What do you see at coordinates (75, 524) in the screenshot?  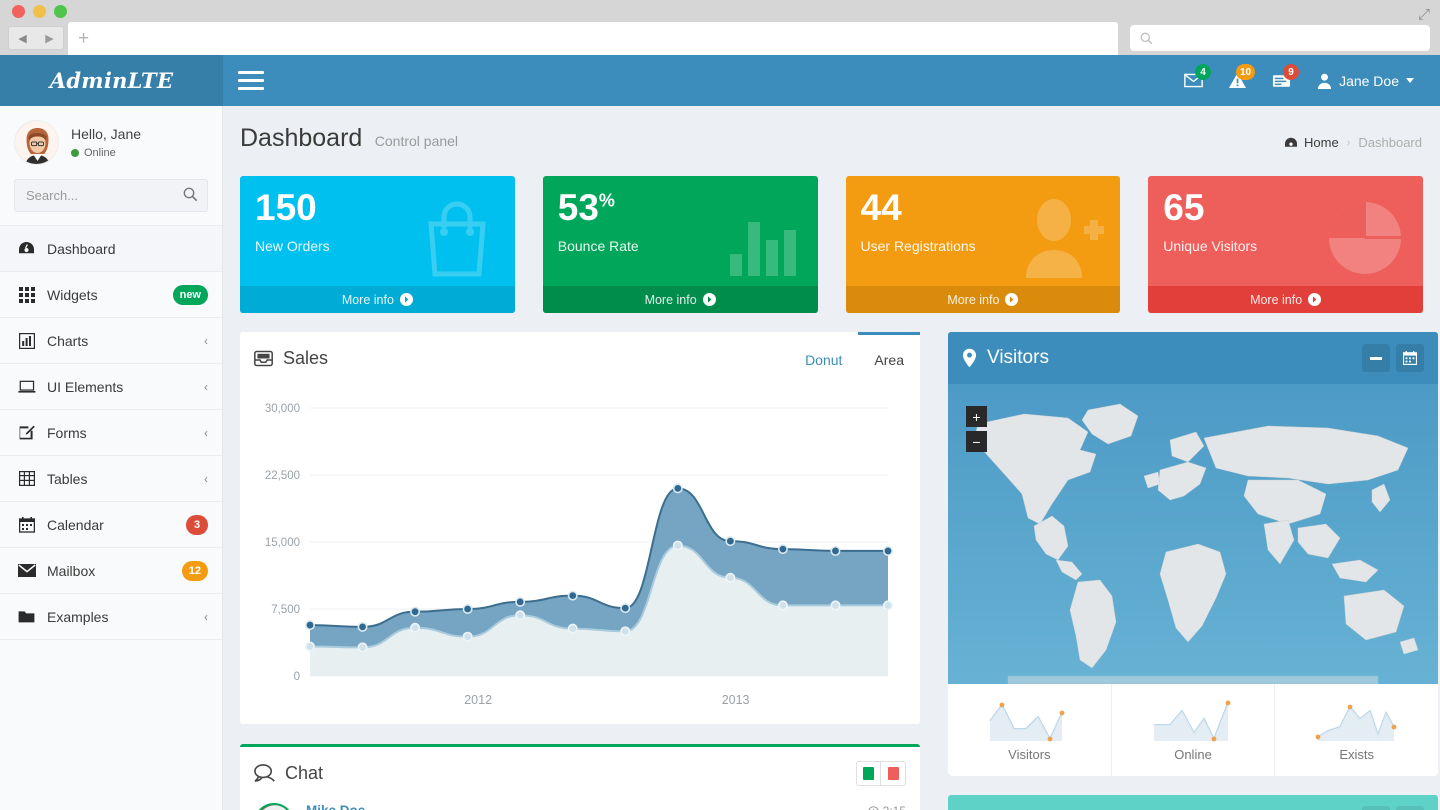 I see `sidebar-item-label: Calendar` at bounding box center [75, 524].